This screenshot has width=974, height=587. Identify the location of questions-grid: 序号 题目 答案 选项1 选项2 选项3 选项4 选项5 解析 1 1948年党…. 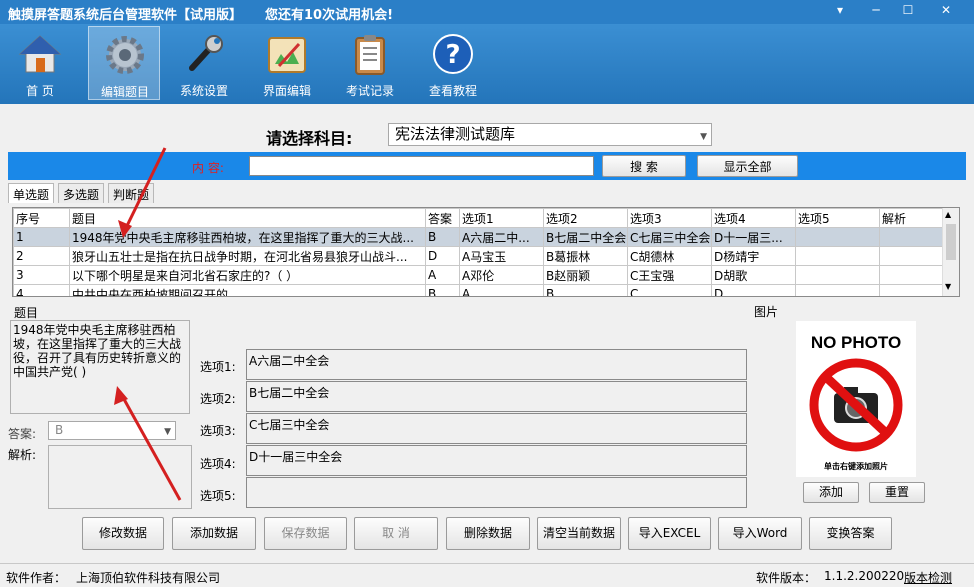
(478, 252).